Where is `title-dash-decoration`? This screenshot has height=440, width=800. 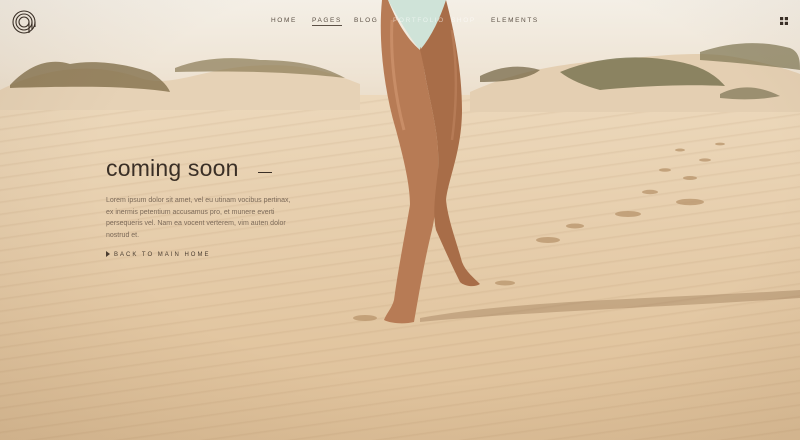 title-dash-decoration is located at coordinates (265, 173).